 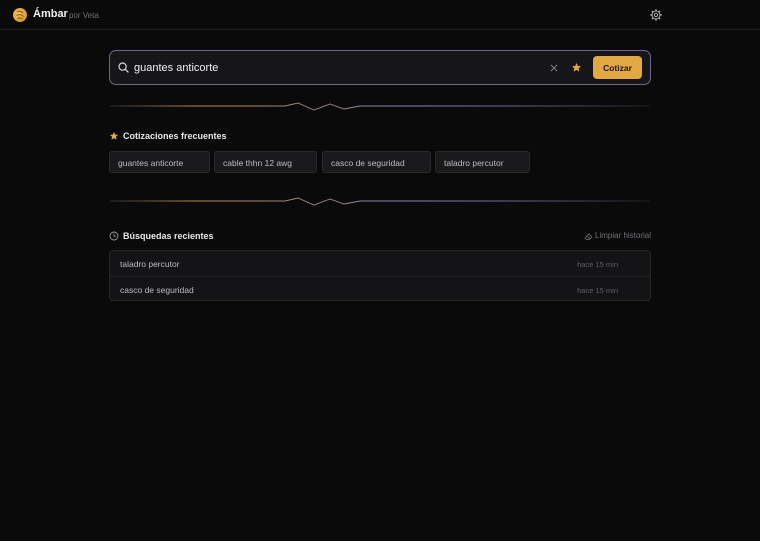 What do you see at coordinates (20, 15) in the screenshot?
I see `amber-logo-icon` at bounding box center [20, 15].